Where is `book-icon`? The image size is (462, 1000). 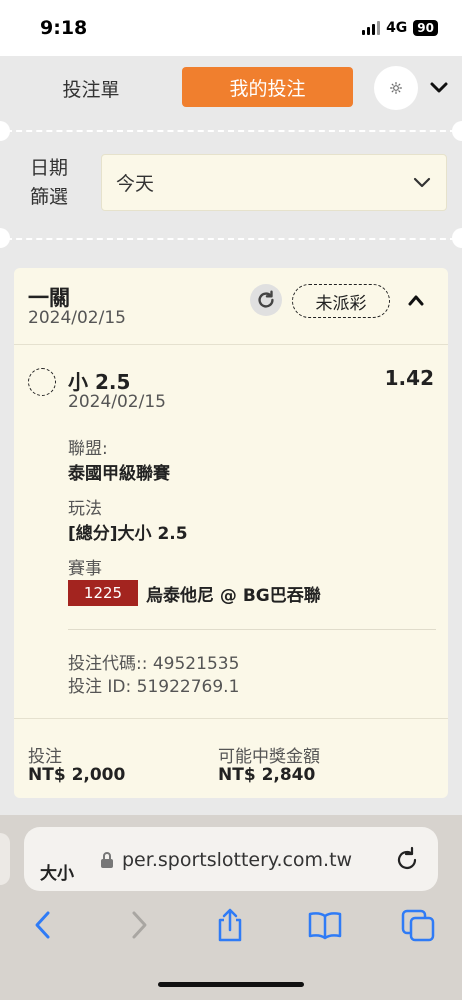 book-icon is located at coordinates (325, 926).